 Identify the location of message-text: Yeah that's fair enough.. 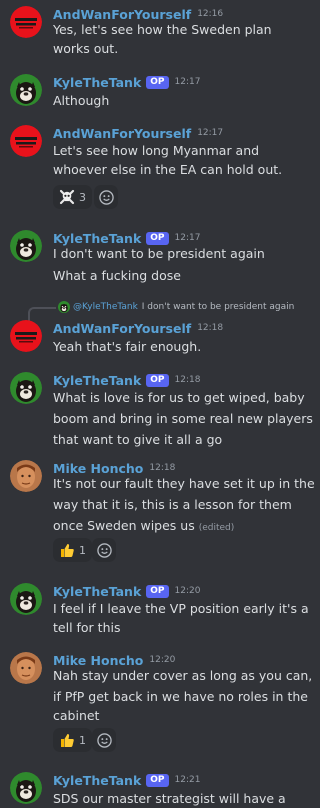
(127, 346).